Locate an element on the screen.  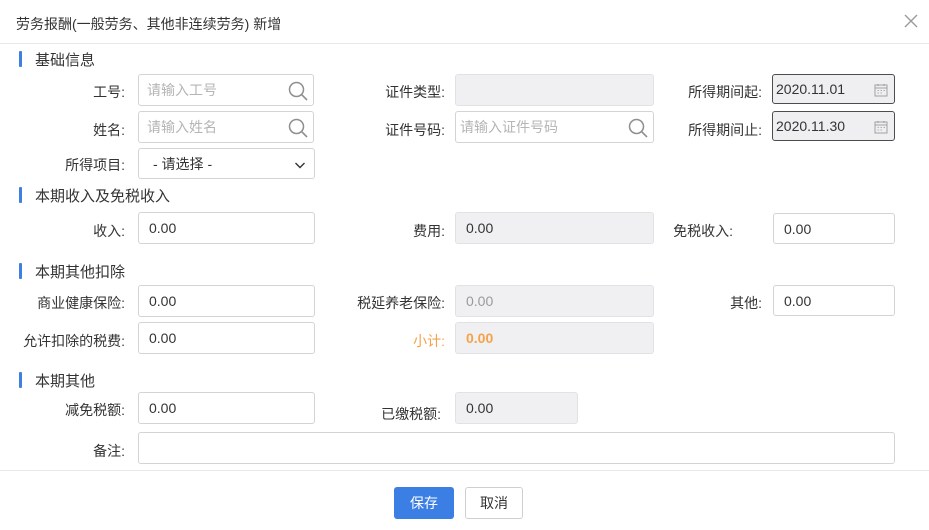
health-insurance-label: 商业健康保险: is located at coordinates (81, 303).